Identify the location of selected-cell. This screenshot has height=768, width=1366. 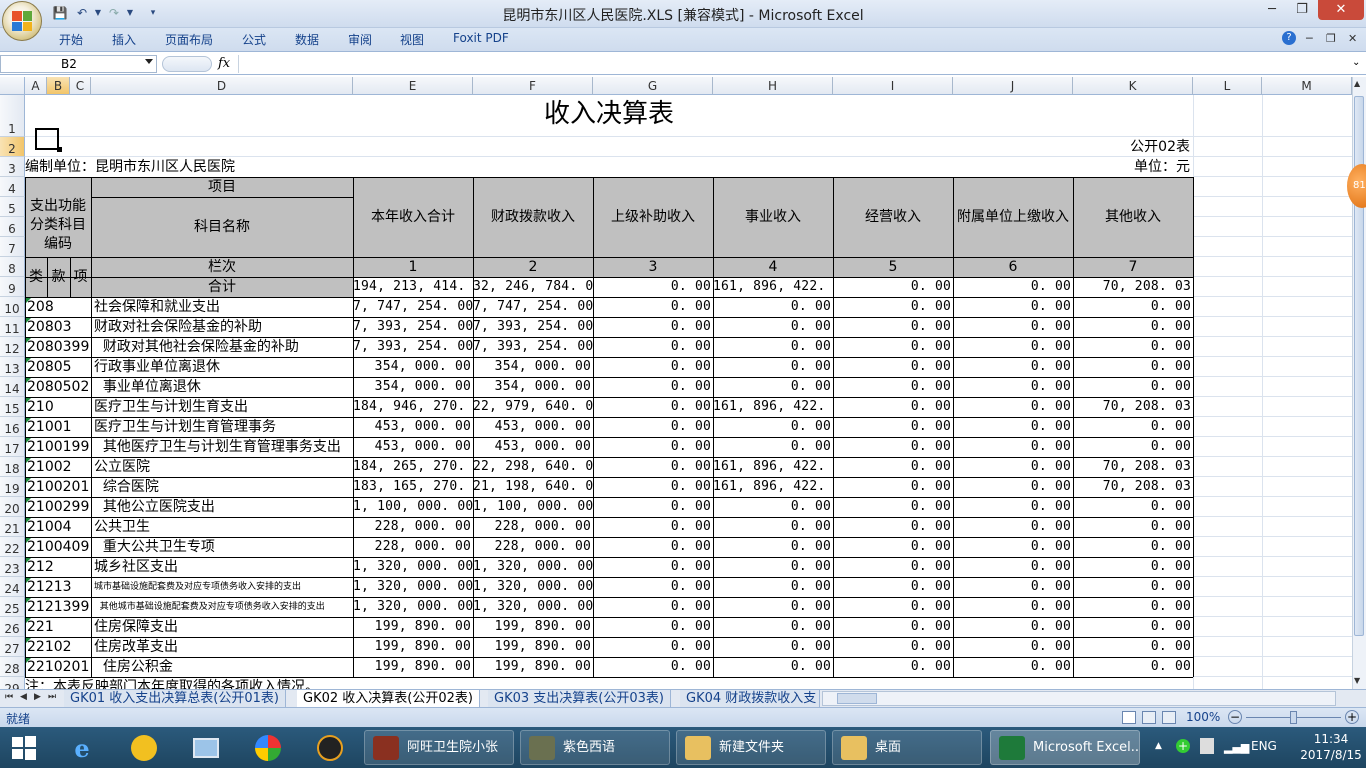
(47, 139).